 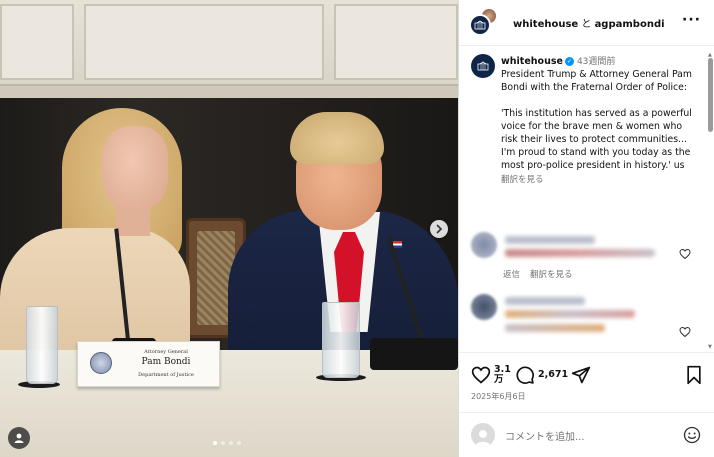 I want to click on chevron-right-icon, so click(x=439, y=229).